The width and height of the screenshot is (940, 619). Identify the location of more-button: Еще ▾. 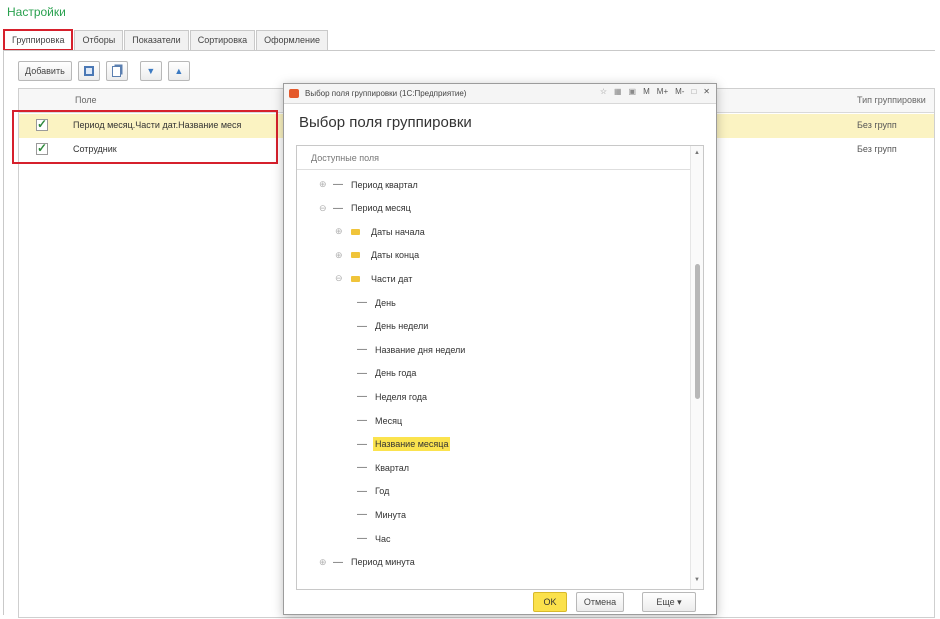
(669, 602).